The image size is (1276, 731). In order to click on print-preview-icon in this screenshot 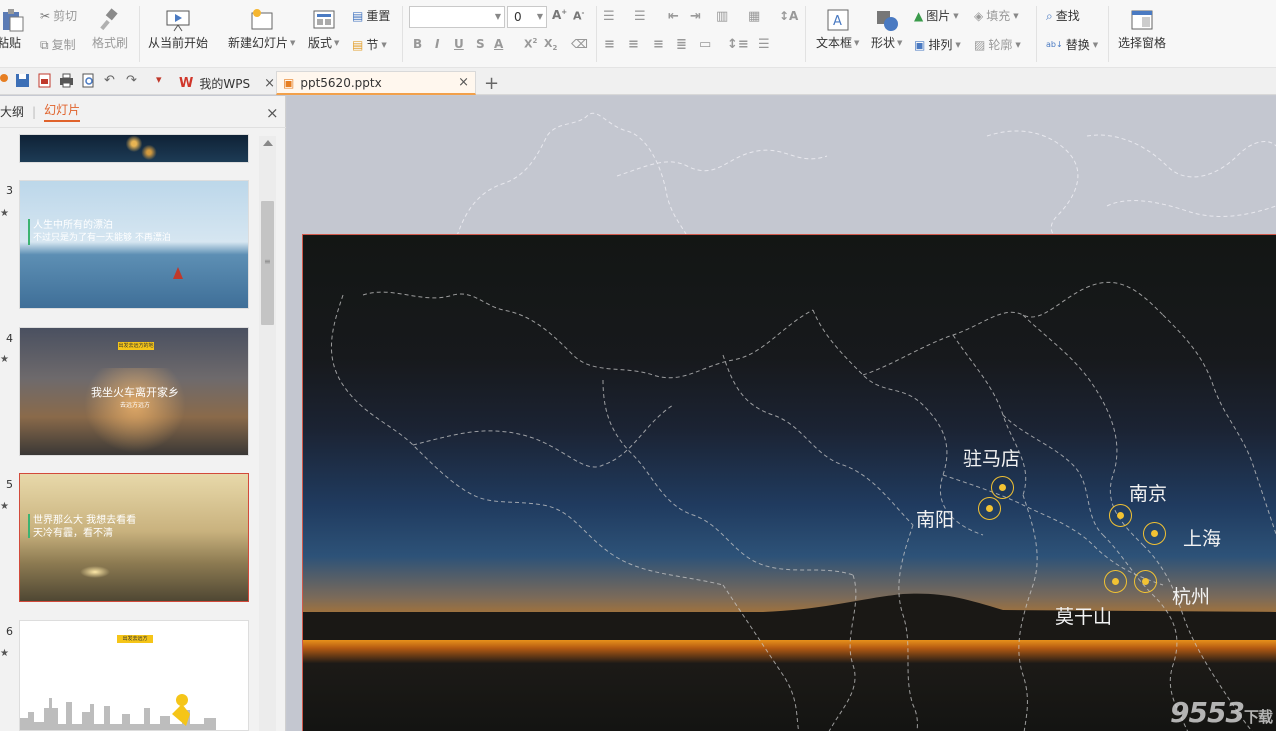, I will do `click(88, 80)`.